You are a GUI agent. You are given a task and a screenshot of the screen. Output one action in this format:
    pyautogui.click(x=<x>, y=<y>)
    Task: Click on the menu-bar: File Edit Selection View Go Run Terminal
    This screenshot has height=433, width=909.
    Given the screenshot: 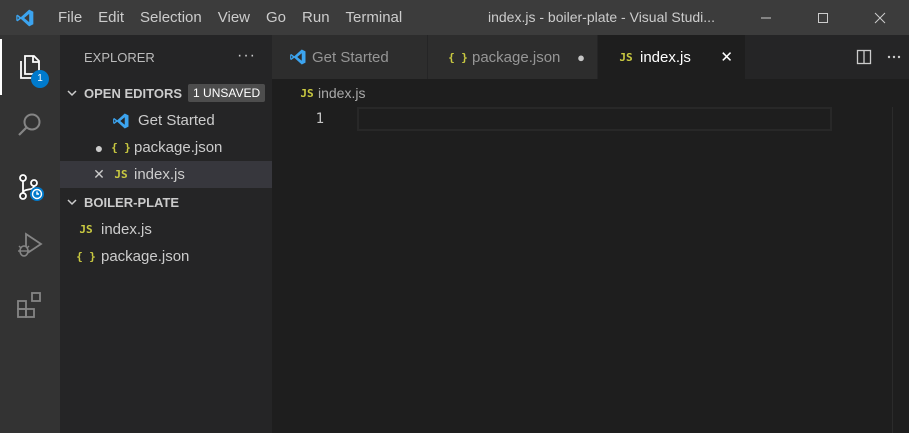 What is the action you would take?
    pyautogui.click(x=230, y=17)
    